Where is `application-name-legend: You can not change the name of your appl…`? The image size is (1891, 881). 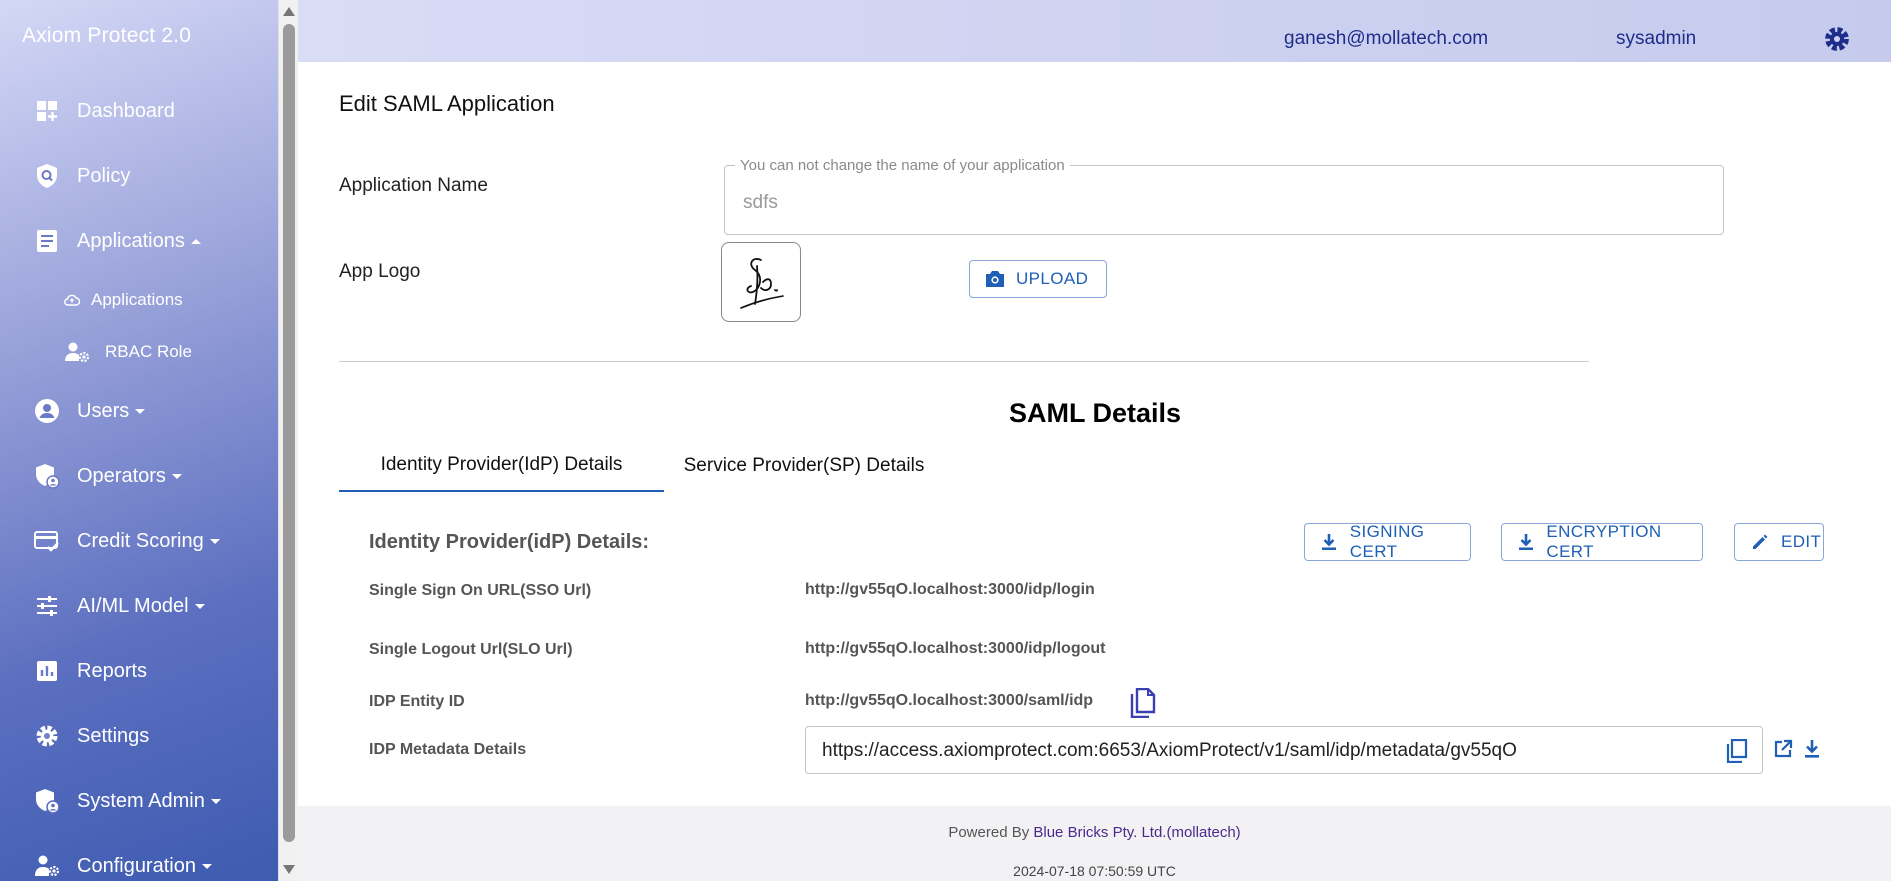 application-name-legend: You can not change the name of your appl… is located at coordinates (902, 165).